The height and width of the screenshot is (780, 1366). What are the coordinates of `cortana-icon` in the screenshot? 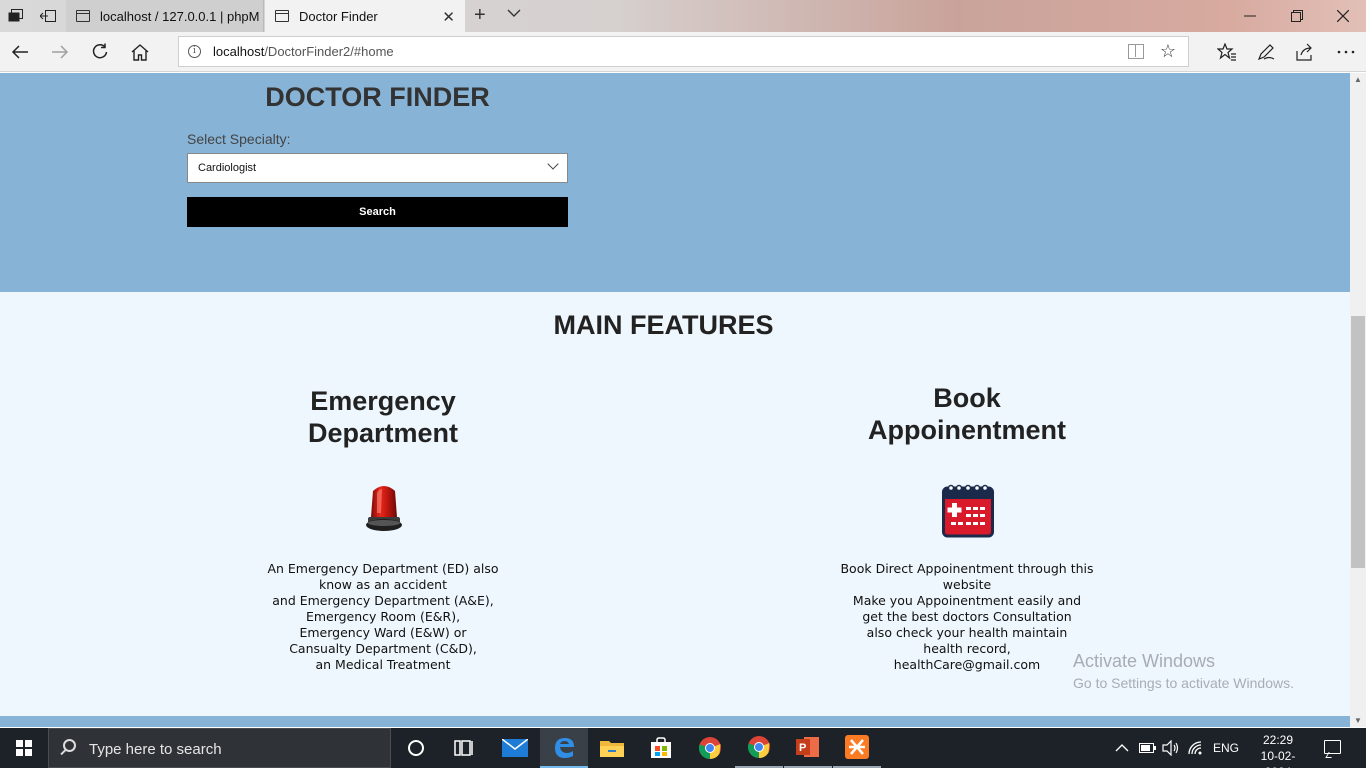 It's located at (416, 748).